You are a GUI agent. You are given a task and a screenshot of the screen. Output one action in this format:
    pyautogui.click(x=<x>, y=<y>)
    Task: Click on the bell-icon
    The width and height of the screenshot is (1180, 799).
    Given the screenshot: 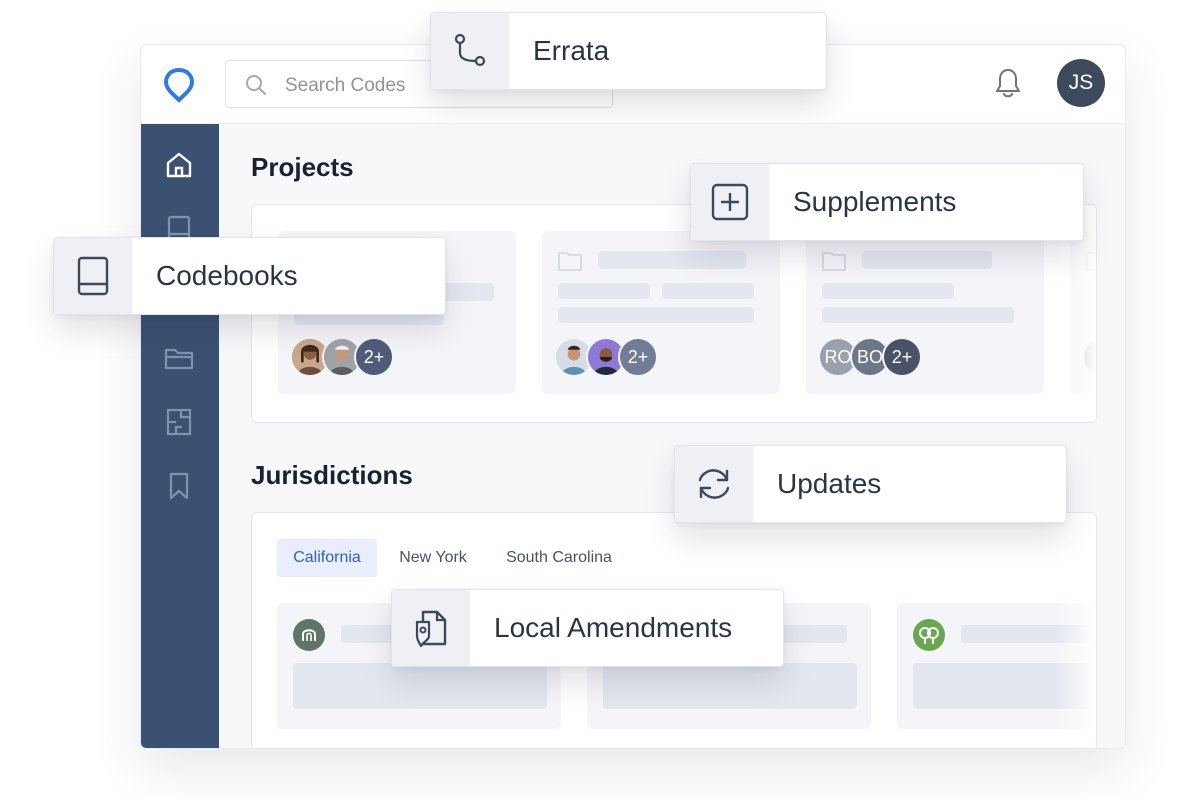 What is the action you would take?
    pyautogui.click(x=1008, y=83)
    